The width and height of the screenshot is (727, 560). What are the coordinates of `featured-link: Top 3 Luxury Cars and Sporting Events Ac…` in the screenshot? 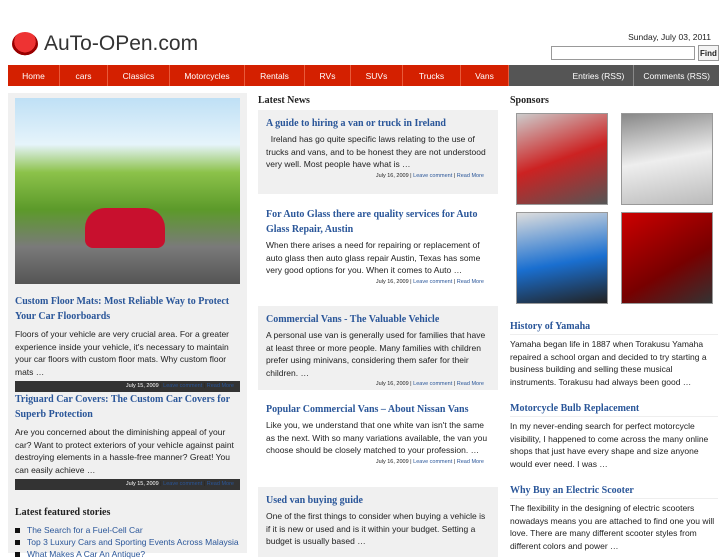 It's located at (133, 542).